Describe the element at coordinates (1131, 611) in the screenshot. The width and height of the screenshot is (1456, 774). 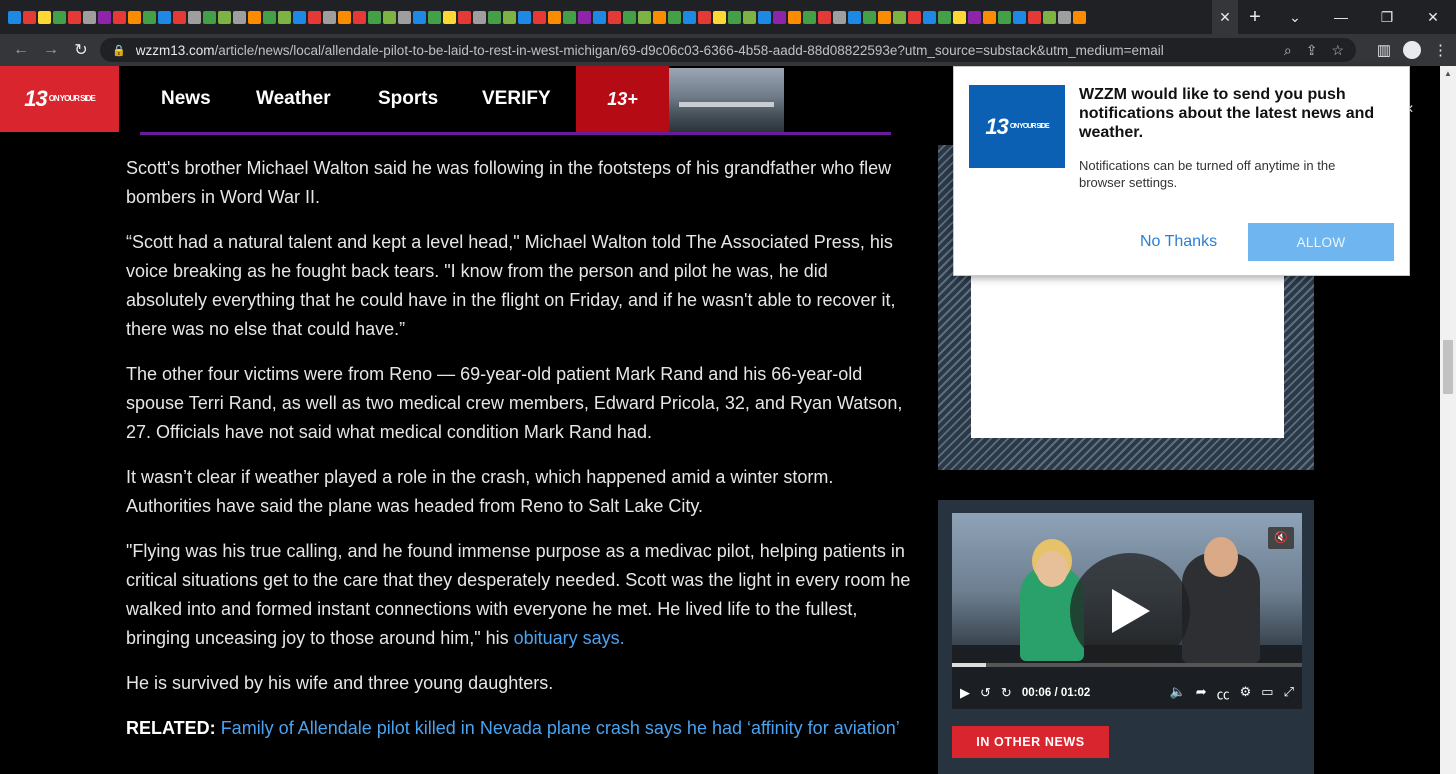
I see `play-icon` at that location.